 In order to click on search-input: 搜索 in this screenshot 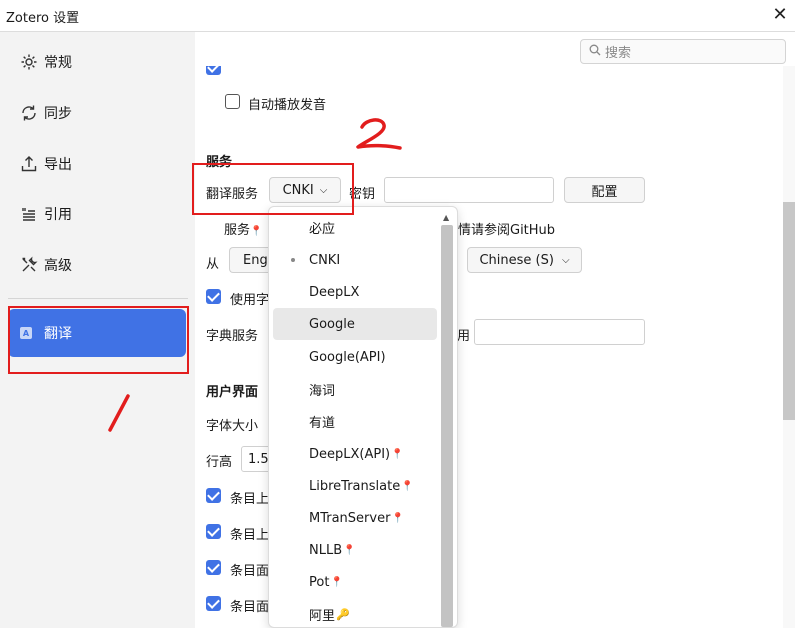, I will do `click(683, 51)`.